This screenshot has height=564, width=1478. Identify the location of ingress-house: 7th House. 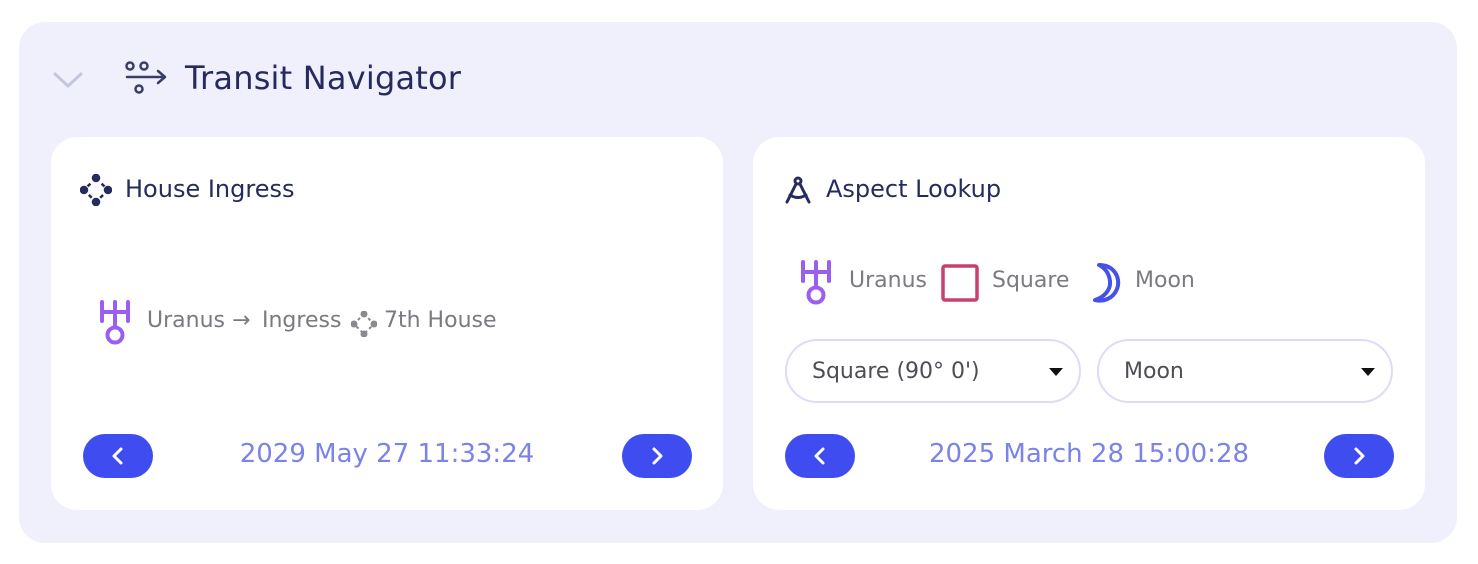
(440, 320).